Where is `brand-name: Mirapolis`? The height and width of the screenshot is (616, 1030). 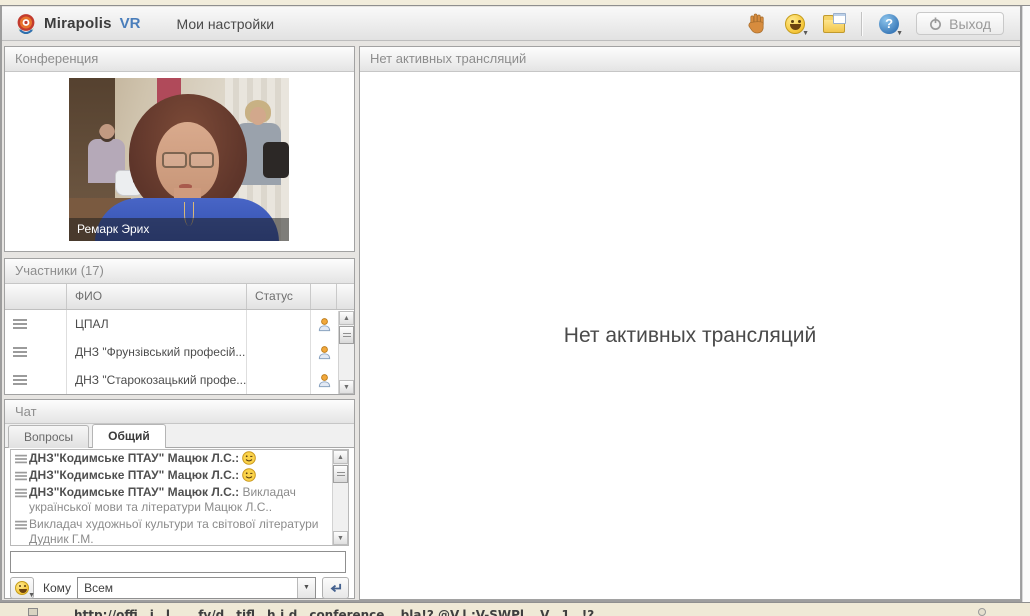 brand-name: Mirapolis is located at coordinates (78, 23).